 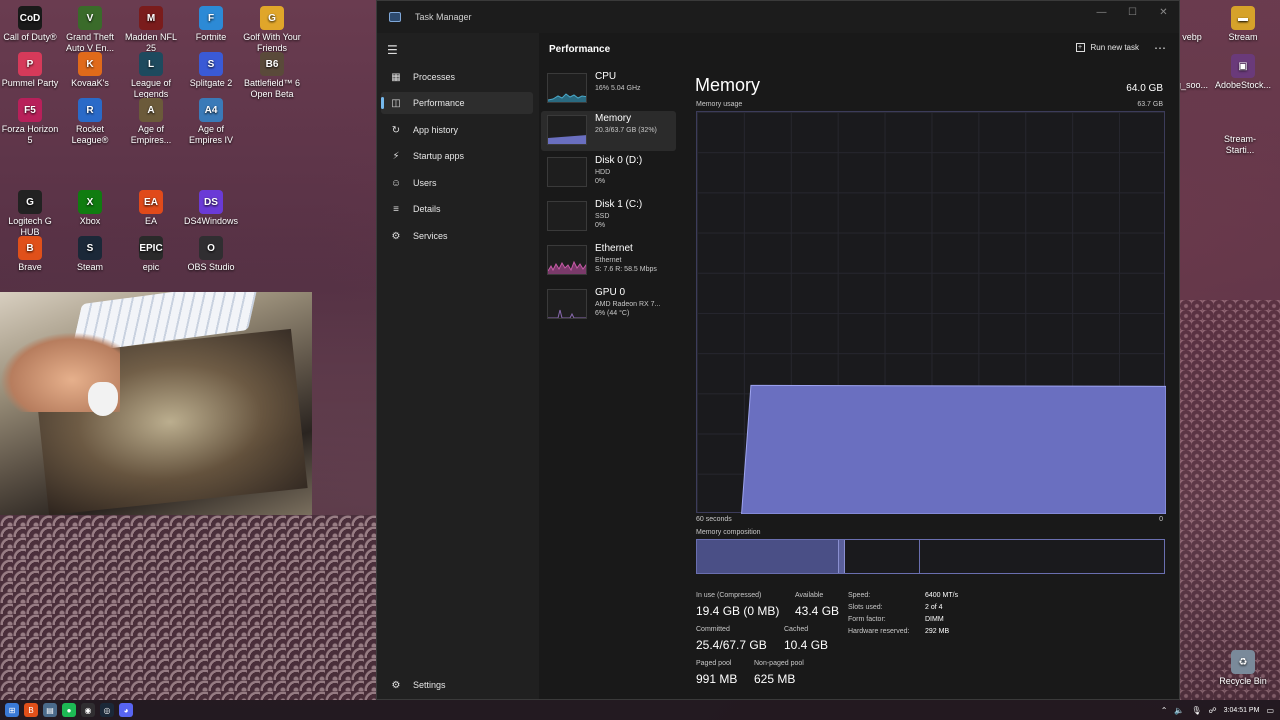 I want to click on close-button: ✕, so click(x=1163, y=12).